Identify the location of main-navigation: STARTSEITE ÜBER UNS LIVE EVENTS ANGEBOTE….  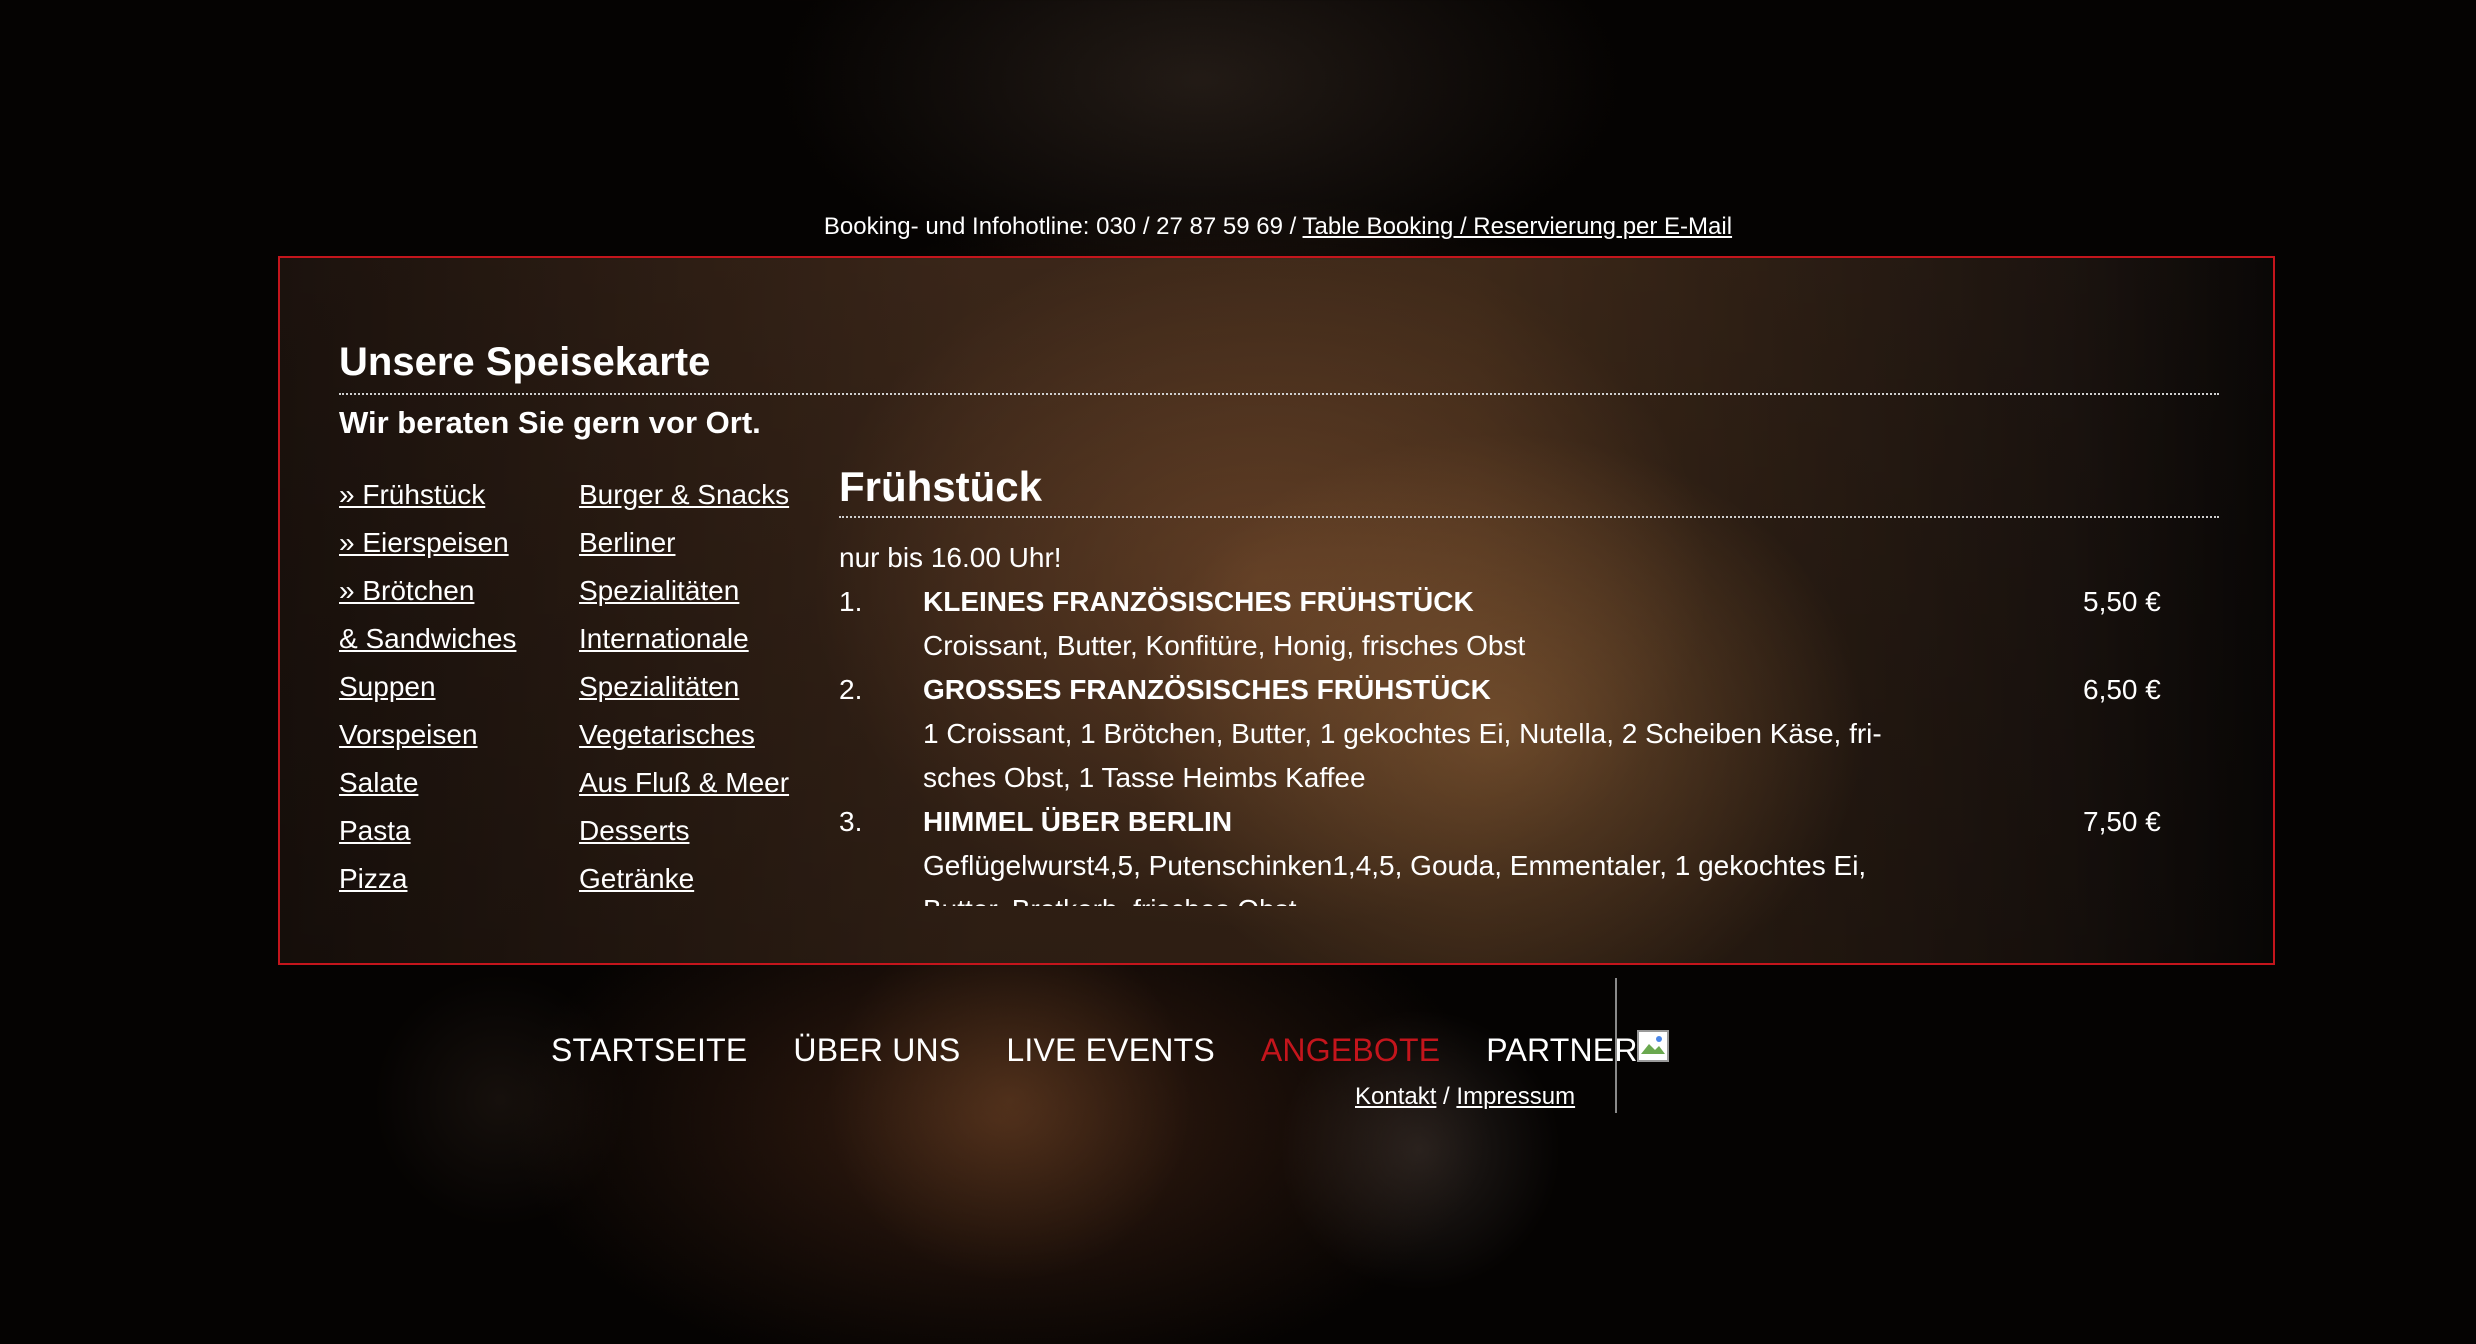
(1117, 1050).